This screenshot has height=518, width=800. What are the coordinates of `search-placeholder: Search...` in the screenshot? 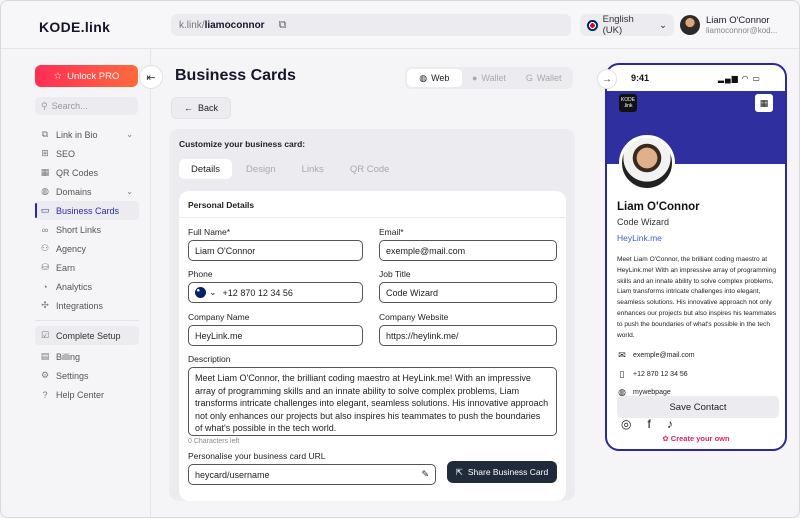 It's located at (69, 106).